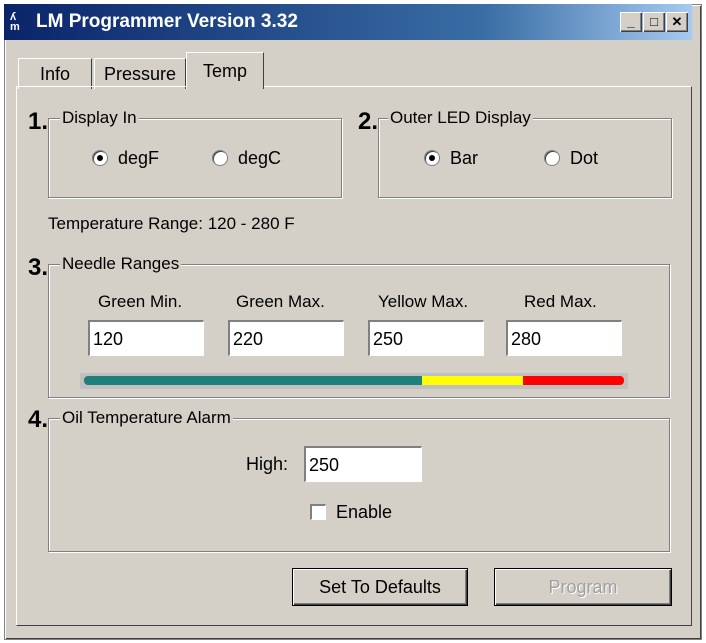 This screenshot has width=706, height=643. Describe the element at coordinates (318, 512) in the screenshot. I see `enable-checkbox` at that location.